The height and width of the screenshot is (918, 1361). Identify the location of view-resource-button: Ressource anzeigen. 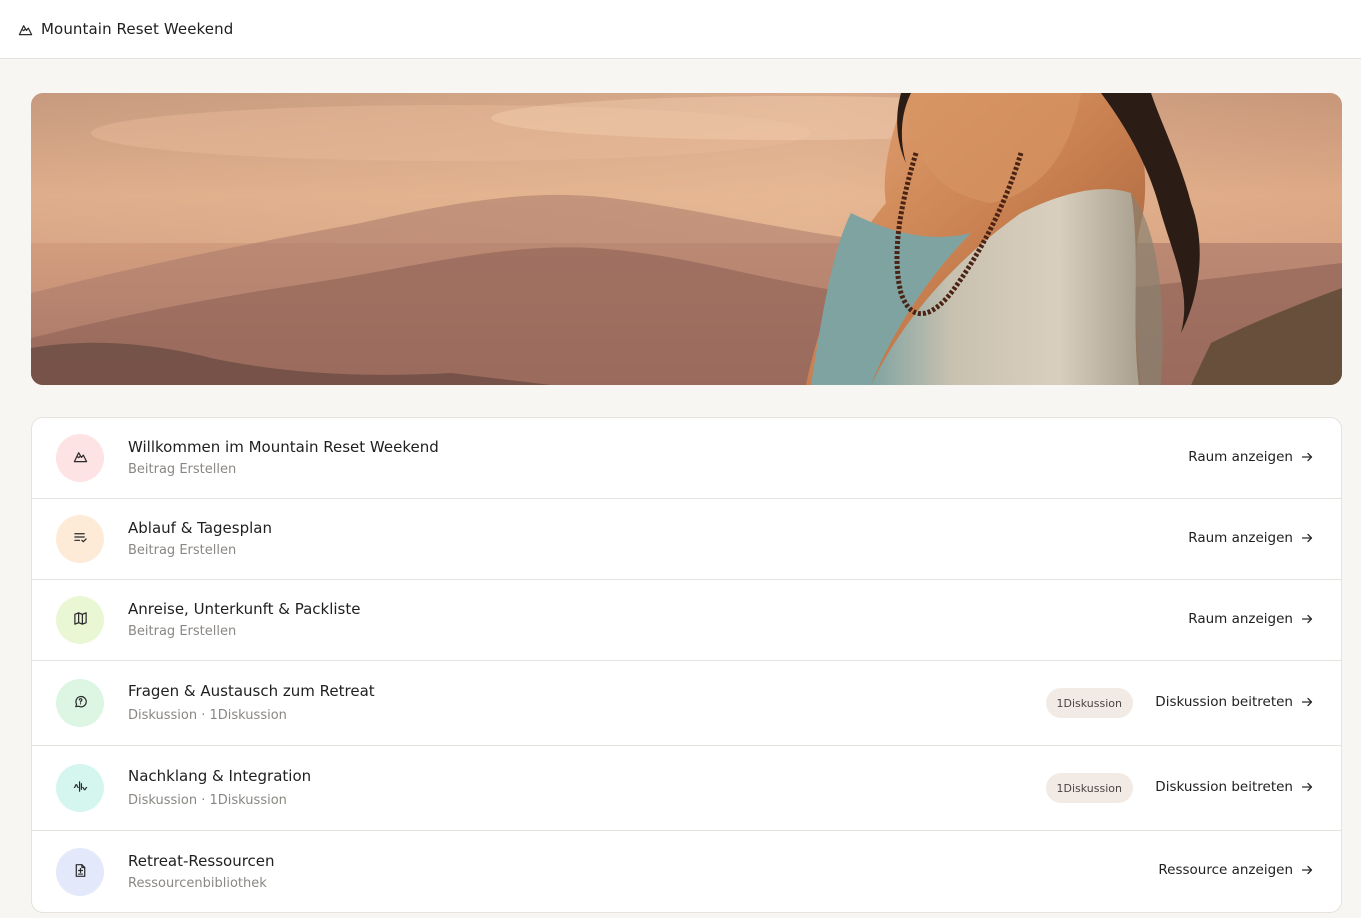
(1235, 870).